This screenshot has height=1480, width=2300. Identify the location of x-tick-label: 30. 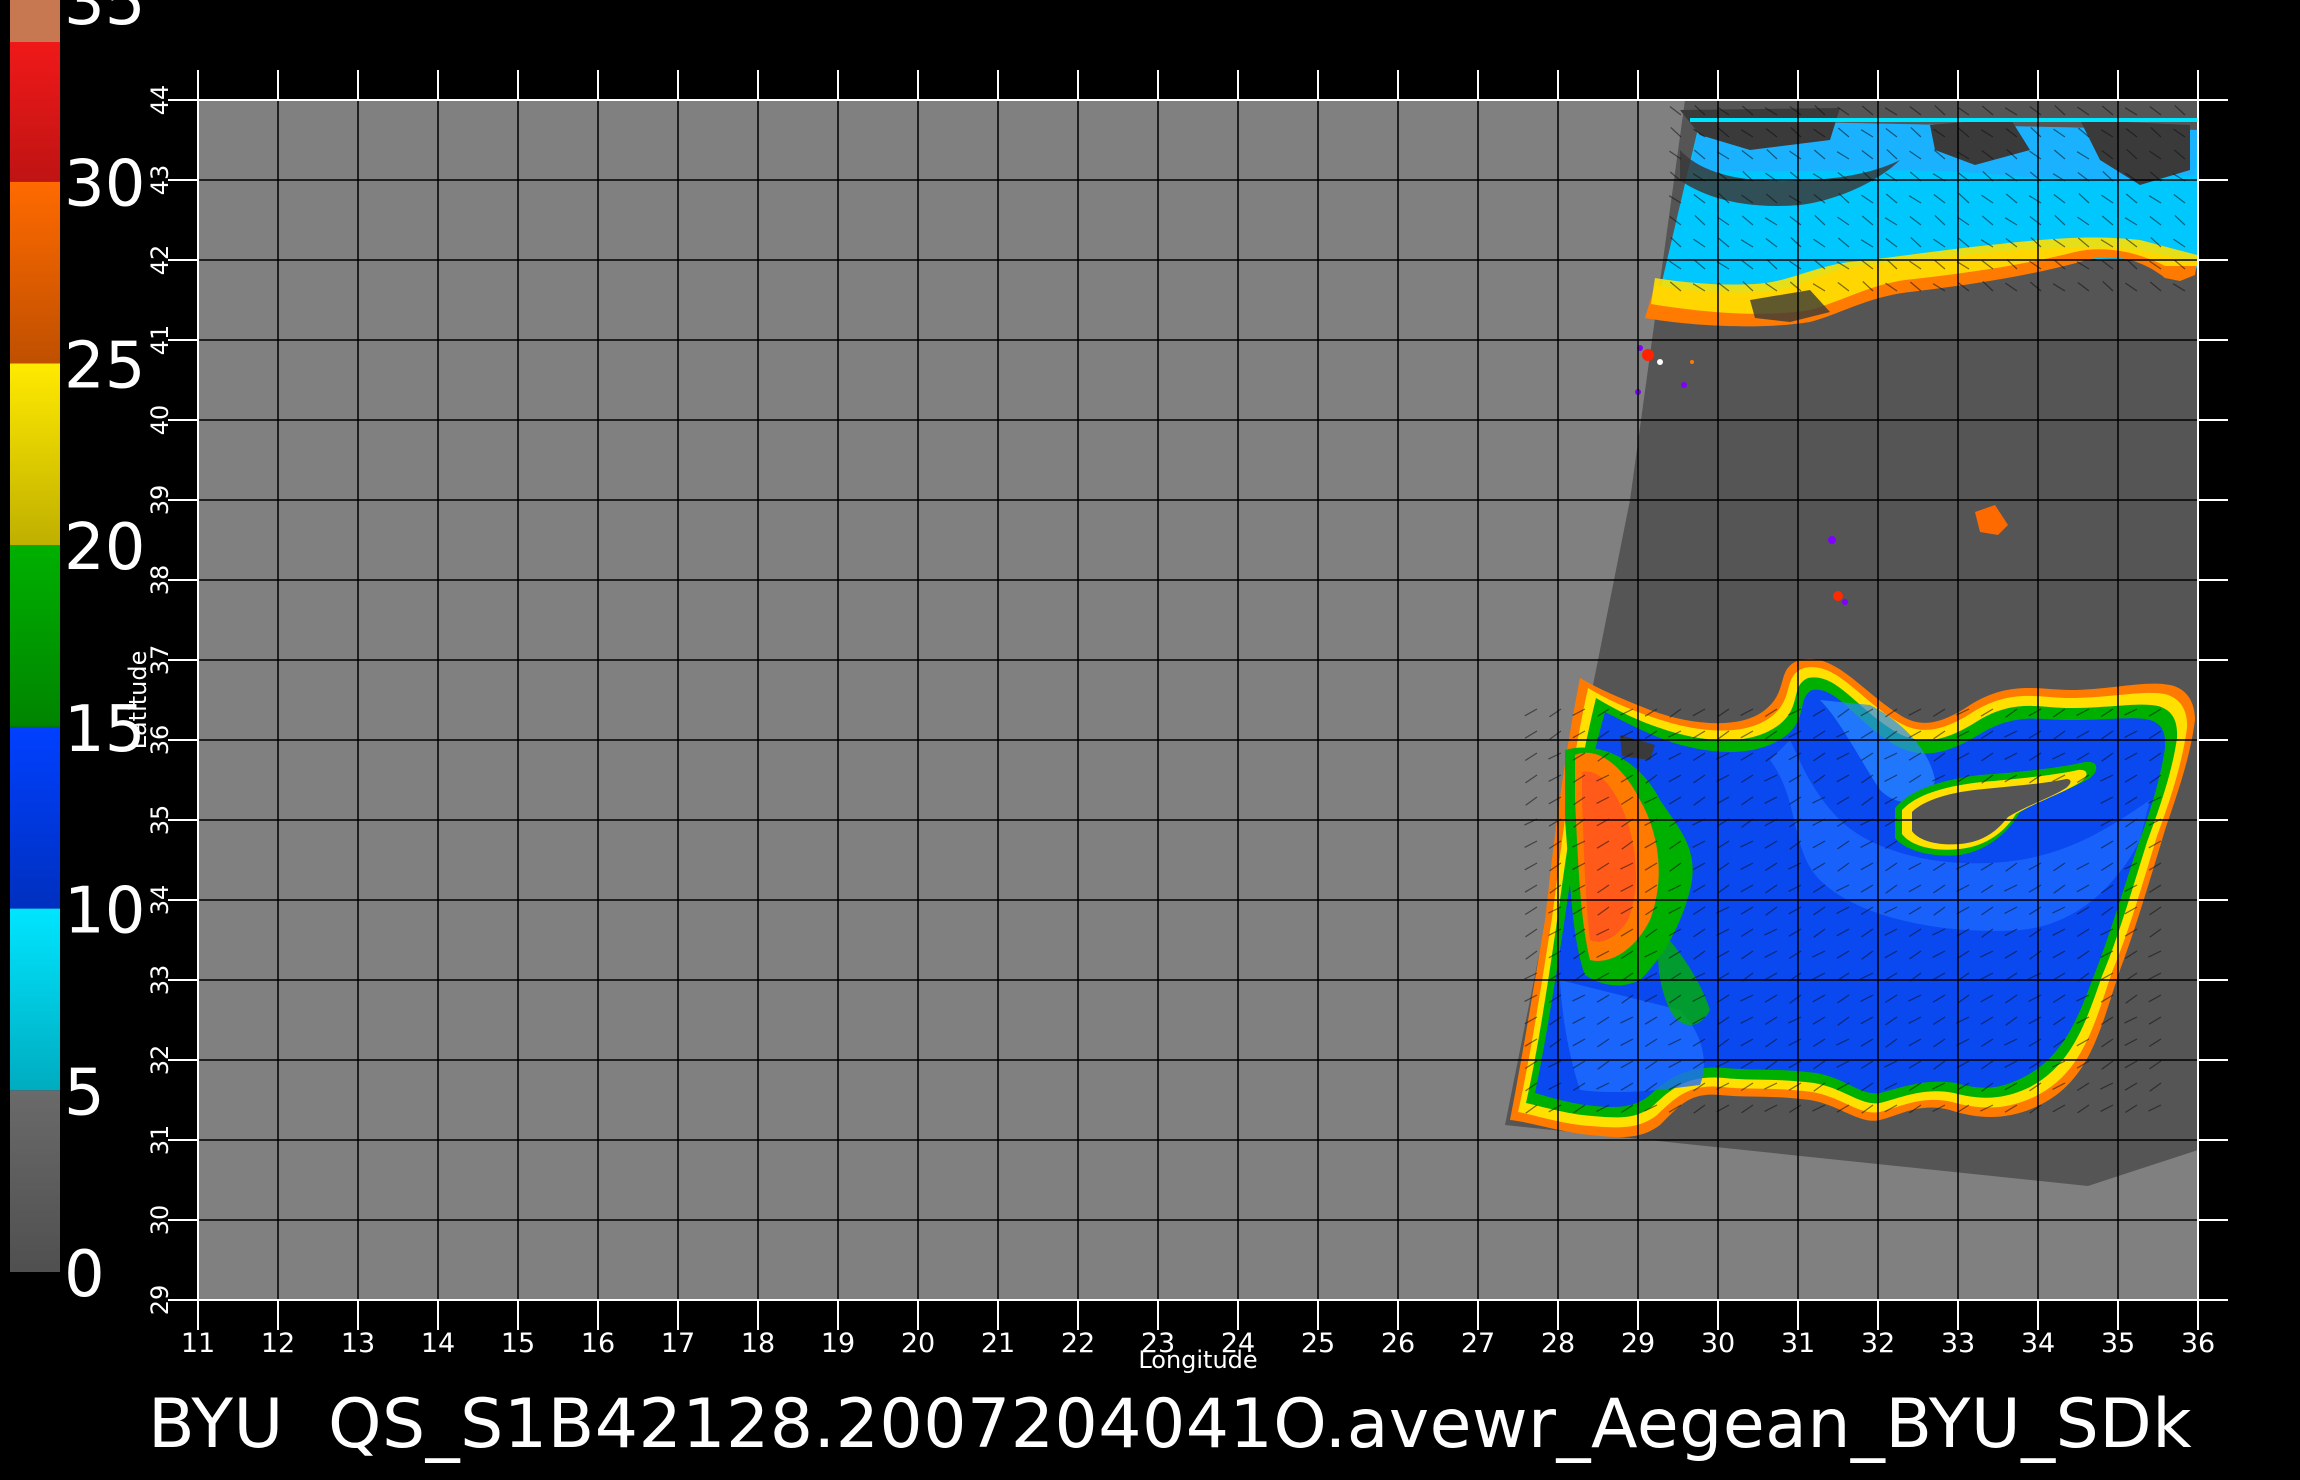
(1718, 1343).